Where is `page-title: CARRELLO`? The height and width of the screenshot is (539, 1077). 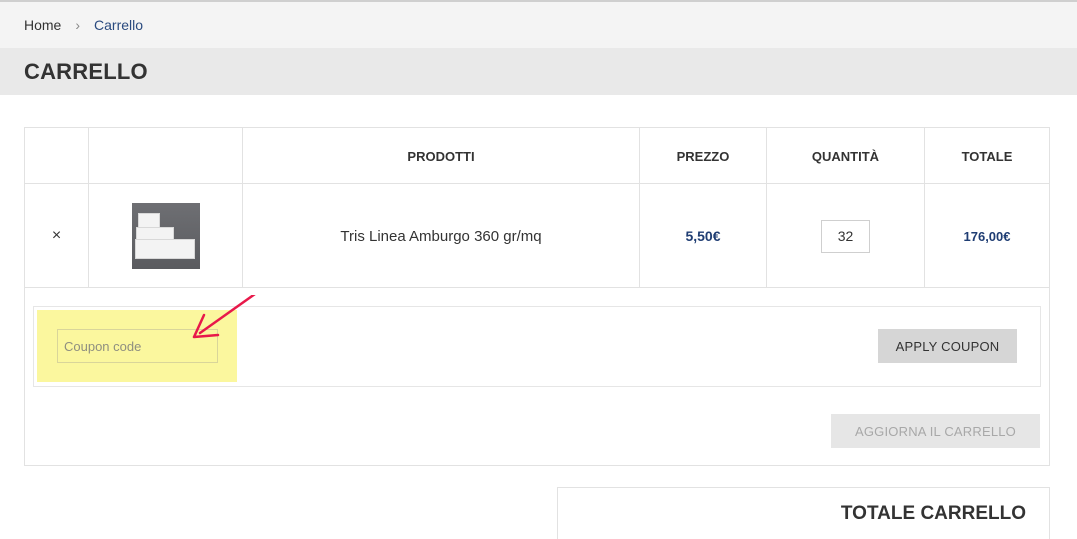 page-title: CARRELLO is located at coordinates (86, 71).